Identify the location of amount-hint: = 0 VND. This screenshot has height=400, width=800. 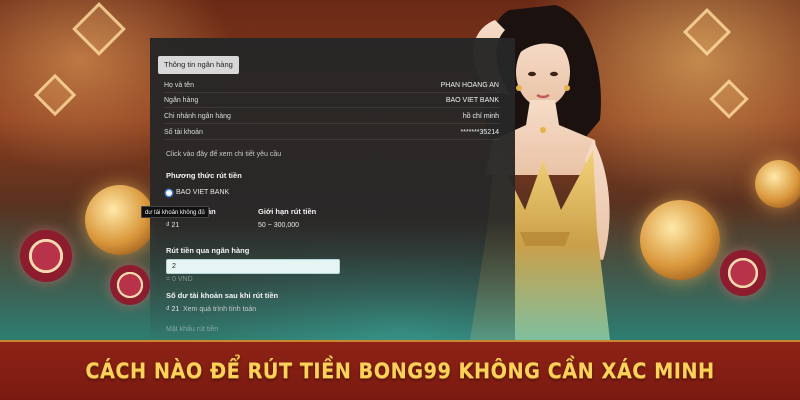
(179, 279).